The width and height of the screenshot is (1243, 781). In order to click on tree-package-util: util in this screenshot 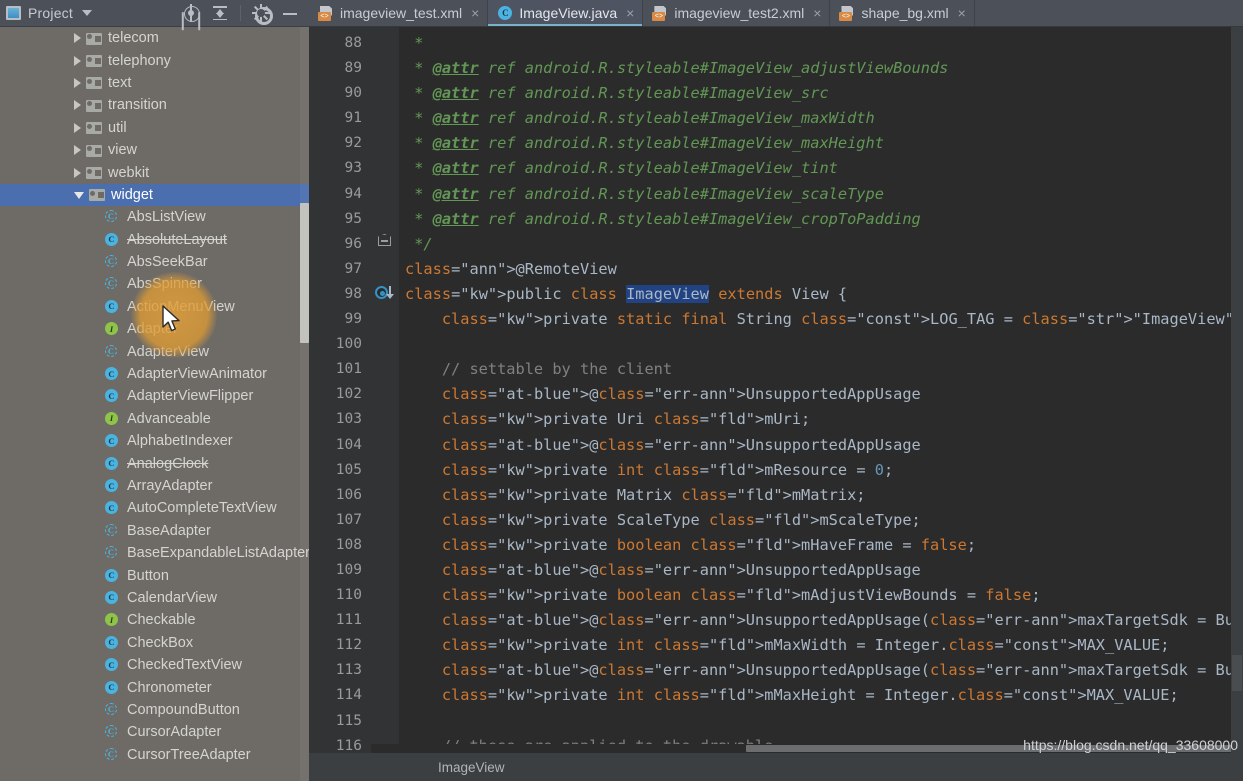, I will do `click(154, 128)`.